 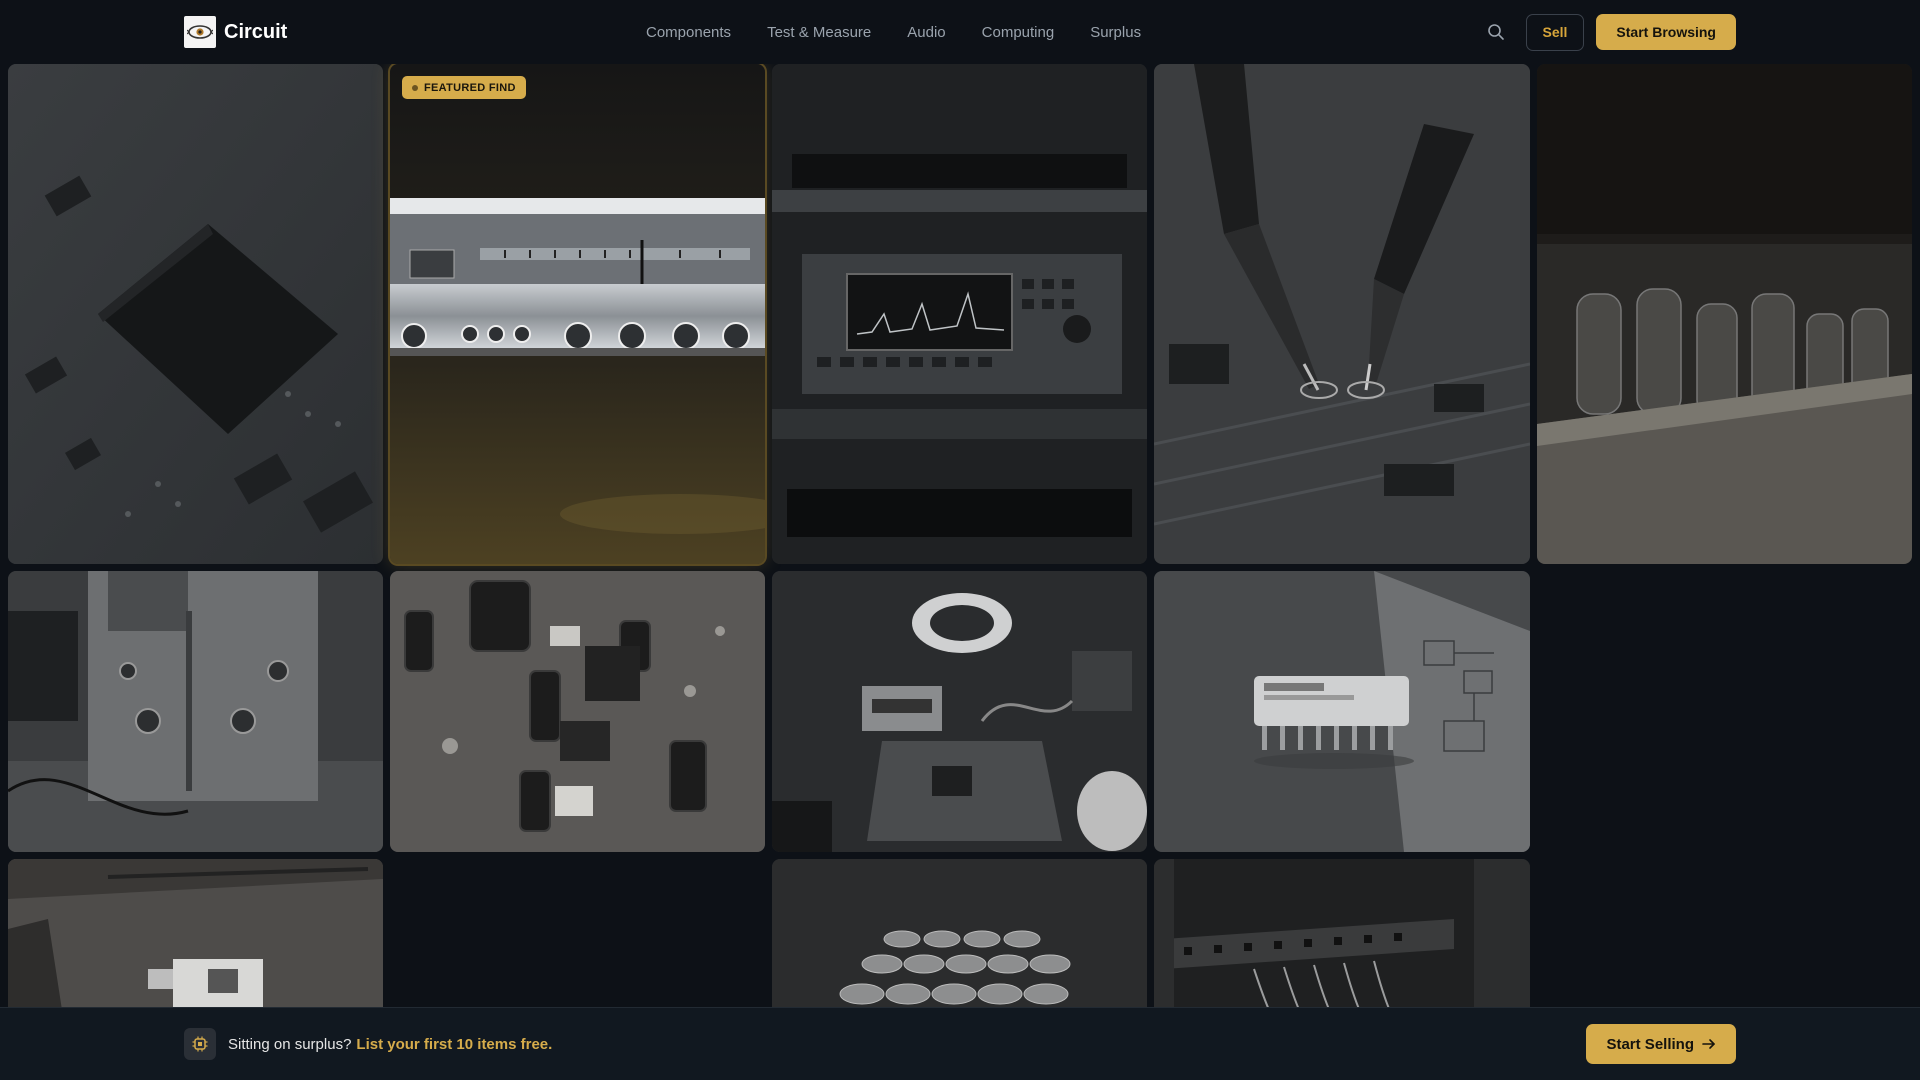 I want to click on vintage-receiver-image, so click(x=577, y=314).